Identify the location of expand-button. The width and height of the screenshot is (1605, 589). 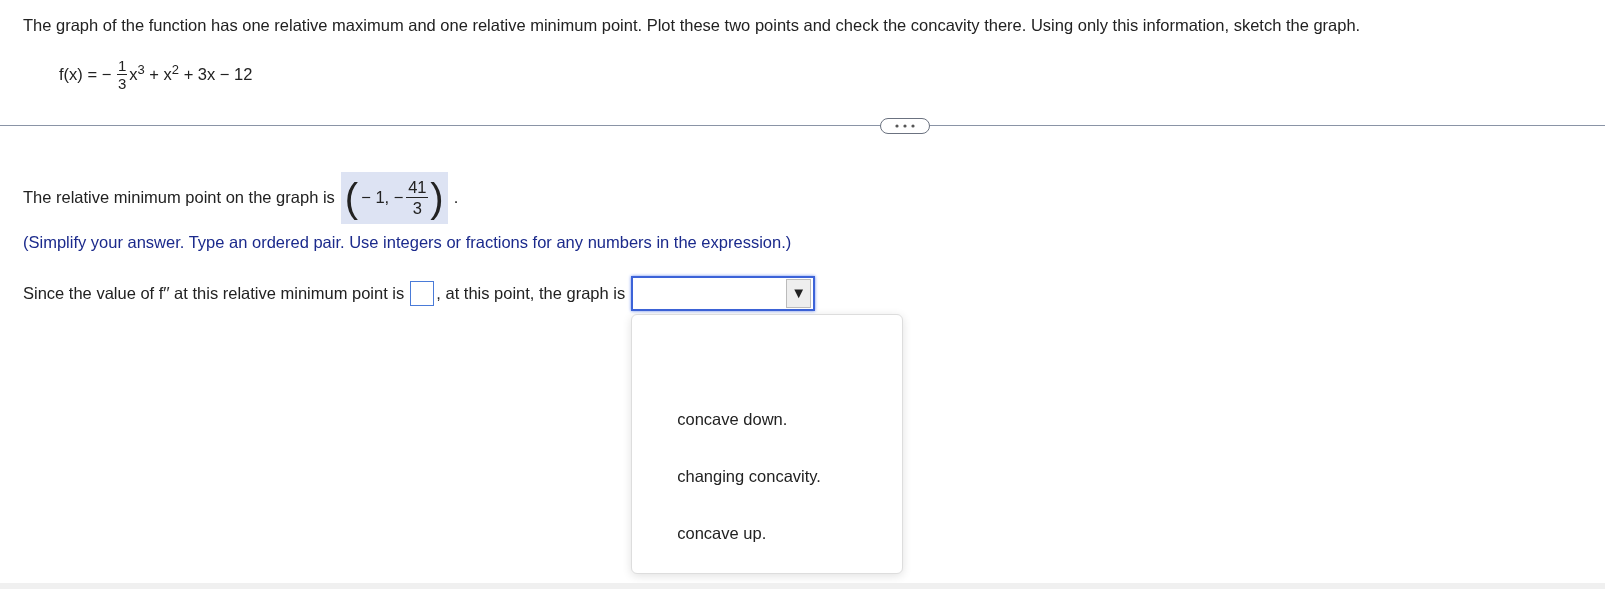
(905, 125).